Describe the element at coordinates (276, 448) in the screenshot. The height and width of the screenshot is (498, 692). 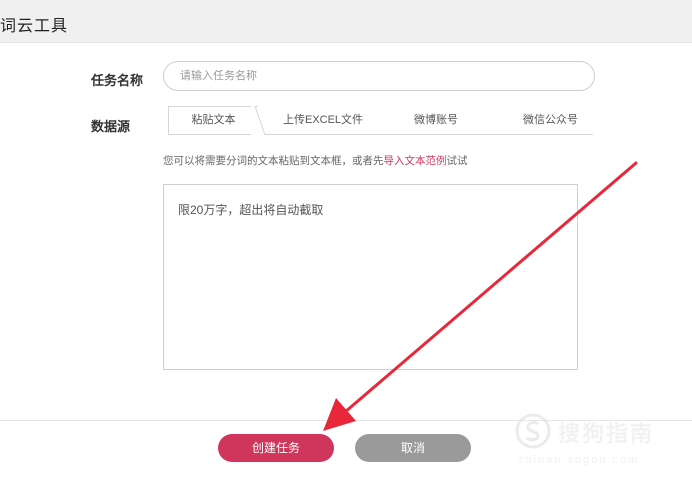
I see `create-task-button: 创建任务` at that location.